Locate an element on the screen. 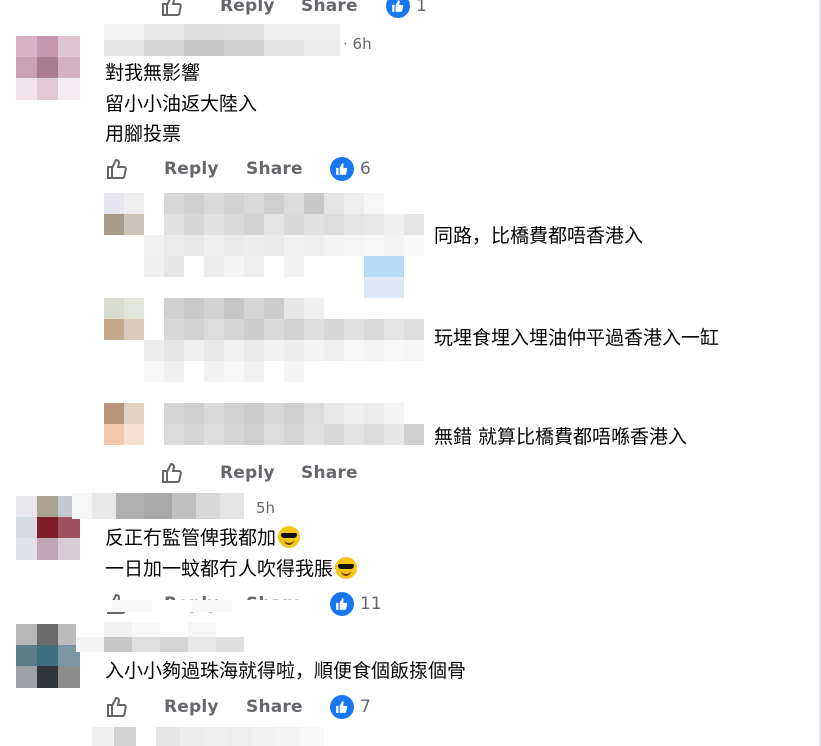 Image resolution: width=821 pixels, height=746 pixels. comment-timestamp: 5h is located at coordinates (265, 508).